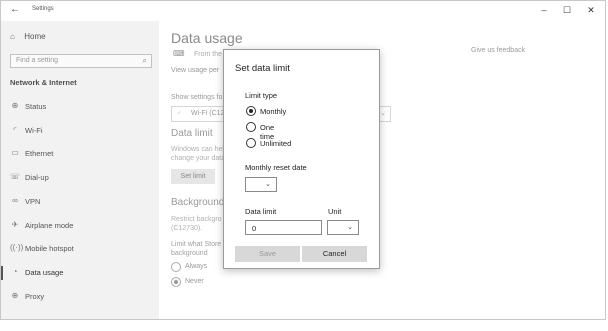 Image resolution: width=608 pixels, height=331 pixels. What do you see at coordinates (43, 82) in the screenshot?
I see `sidebar-section-heading: Network & Internet` at bounding box center [43, 82].